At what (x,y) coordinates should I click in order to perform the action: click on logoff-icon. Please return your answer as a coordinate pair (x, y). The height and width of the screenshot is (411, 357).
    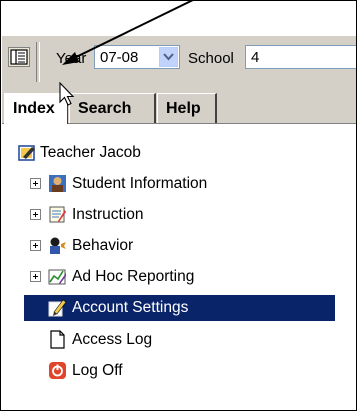
    Looking at the image, I should click on (57, 370).